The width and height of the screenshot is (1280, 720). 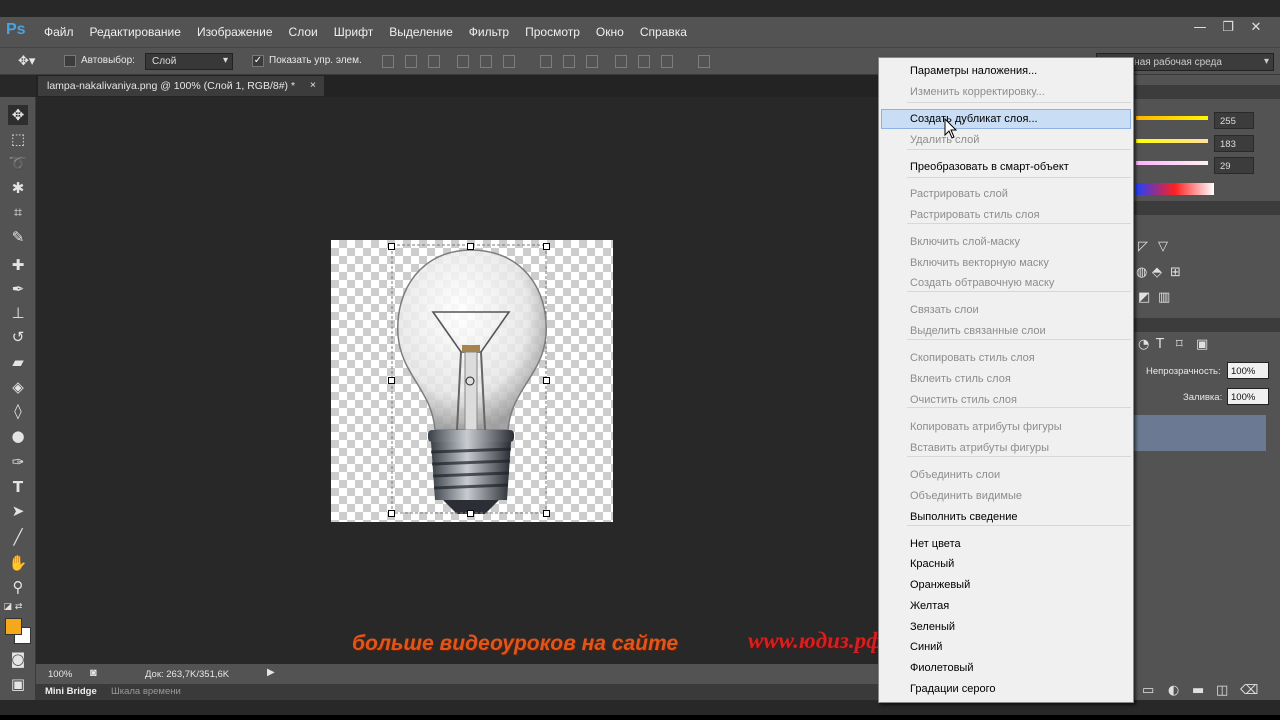 I want to click on black-white-icon: ⬘, so click(x=1157, y=272).